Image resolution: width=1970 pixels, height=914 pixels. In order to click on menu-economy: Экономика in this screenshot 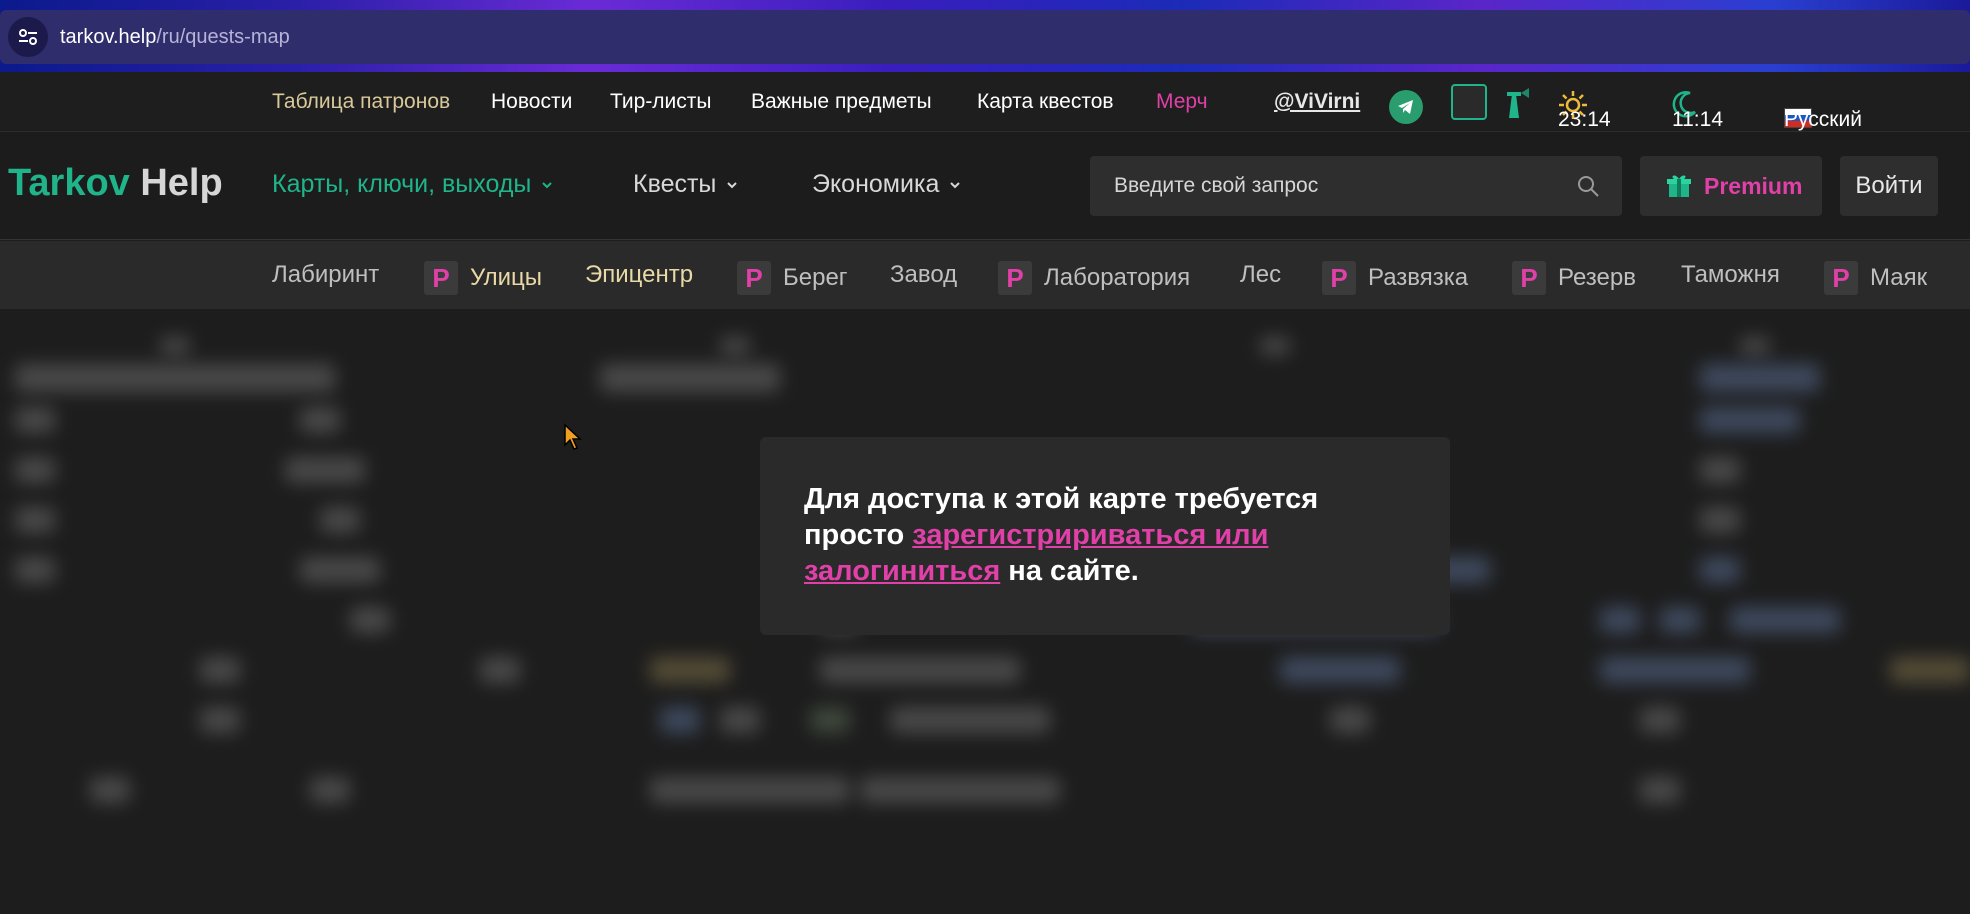, I will do `click(886, 184)`.